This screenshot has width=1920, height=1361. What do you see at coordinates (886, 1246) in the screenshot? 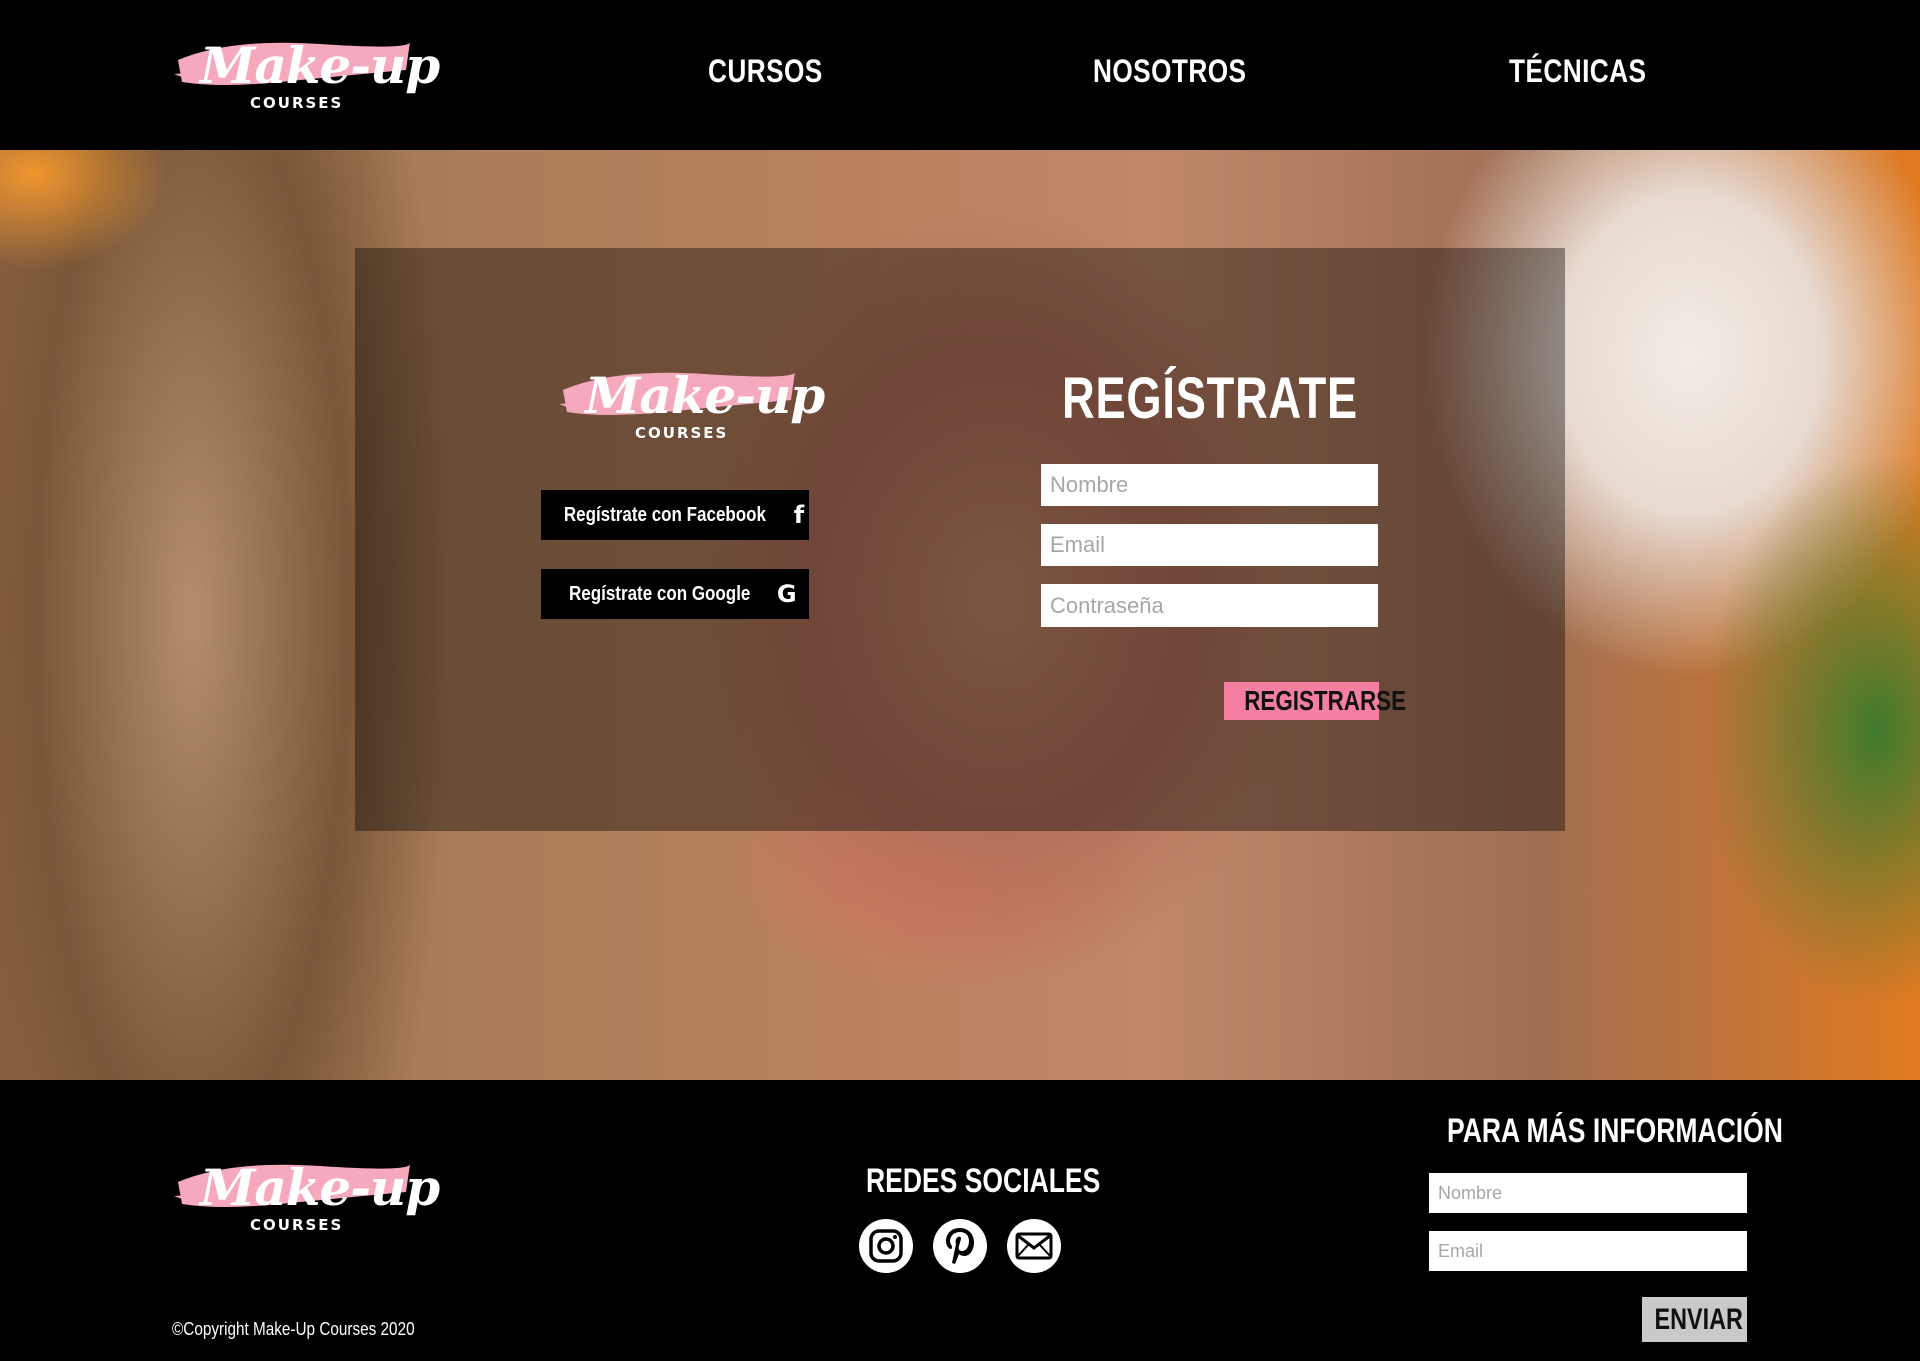
I see `instagram-icon` at bounding box center [886, 1246].